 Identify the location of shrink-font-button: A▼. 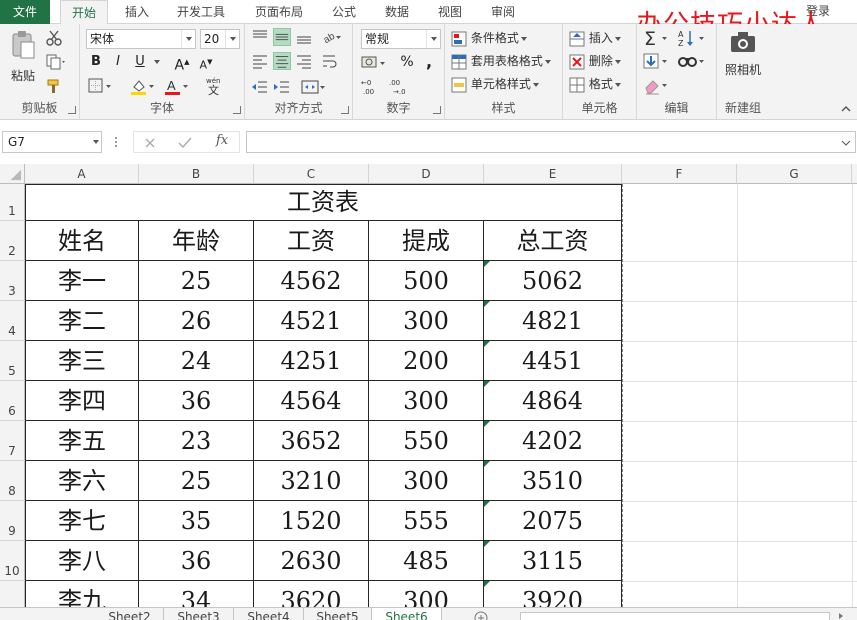
(206, 62).